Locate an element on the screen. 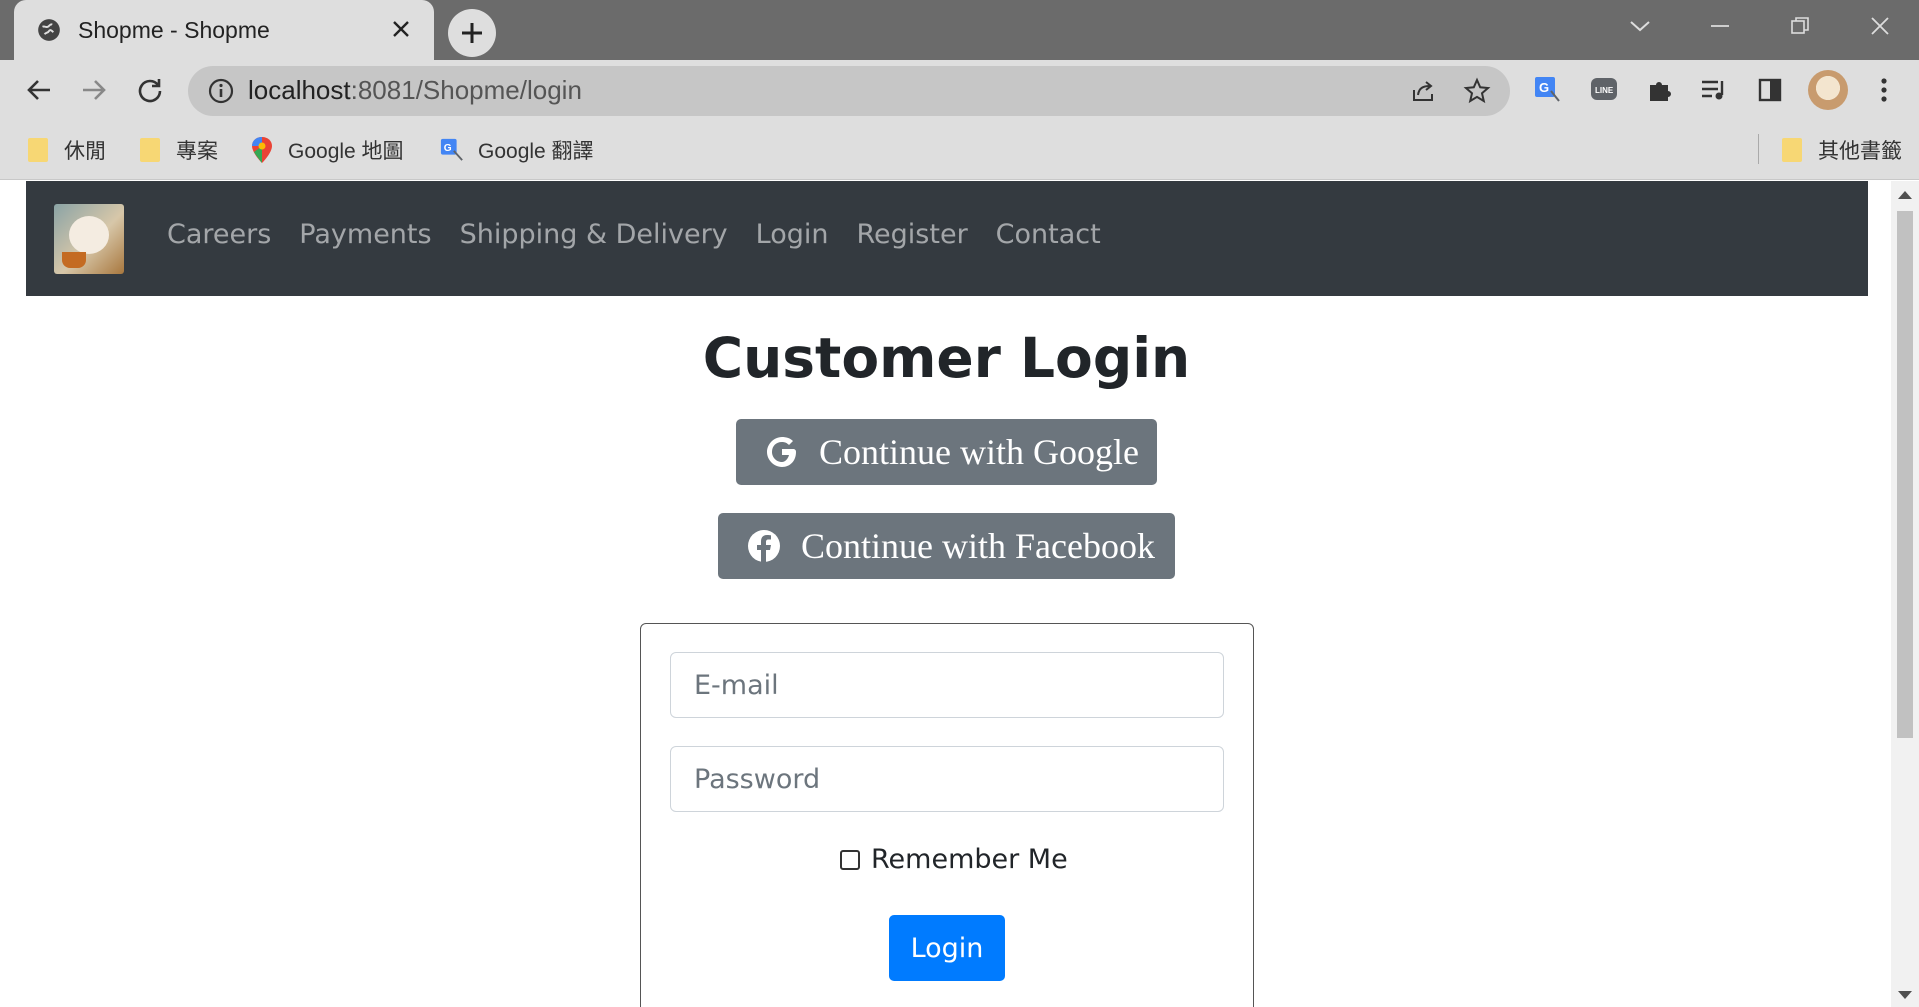 Image resolution: width=1919 pixels, height=1007 pixels. arrow-right-icon is located at coordinates (94, 90).